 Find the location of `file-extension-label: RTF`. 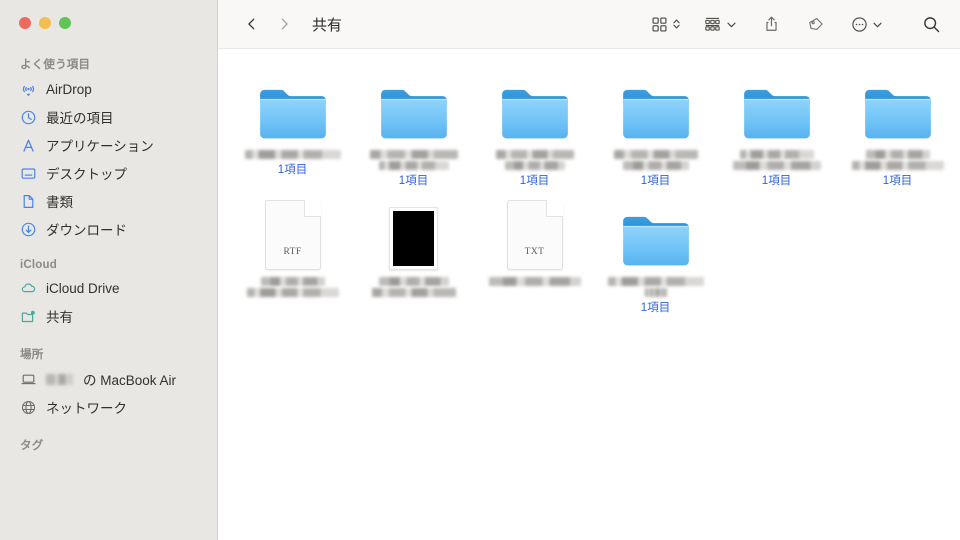

file-extension-label: RTF is located at coordinates (292, 252).